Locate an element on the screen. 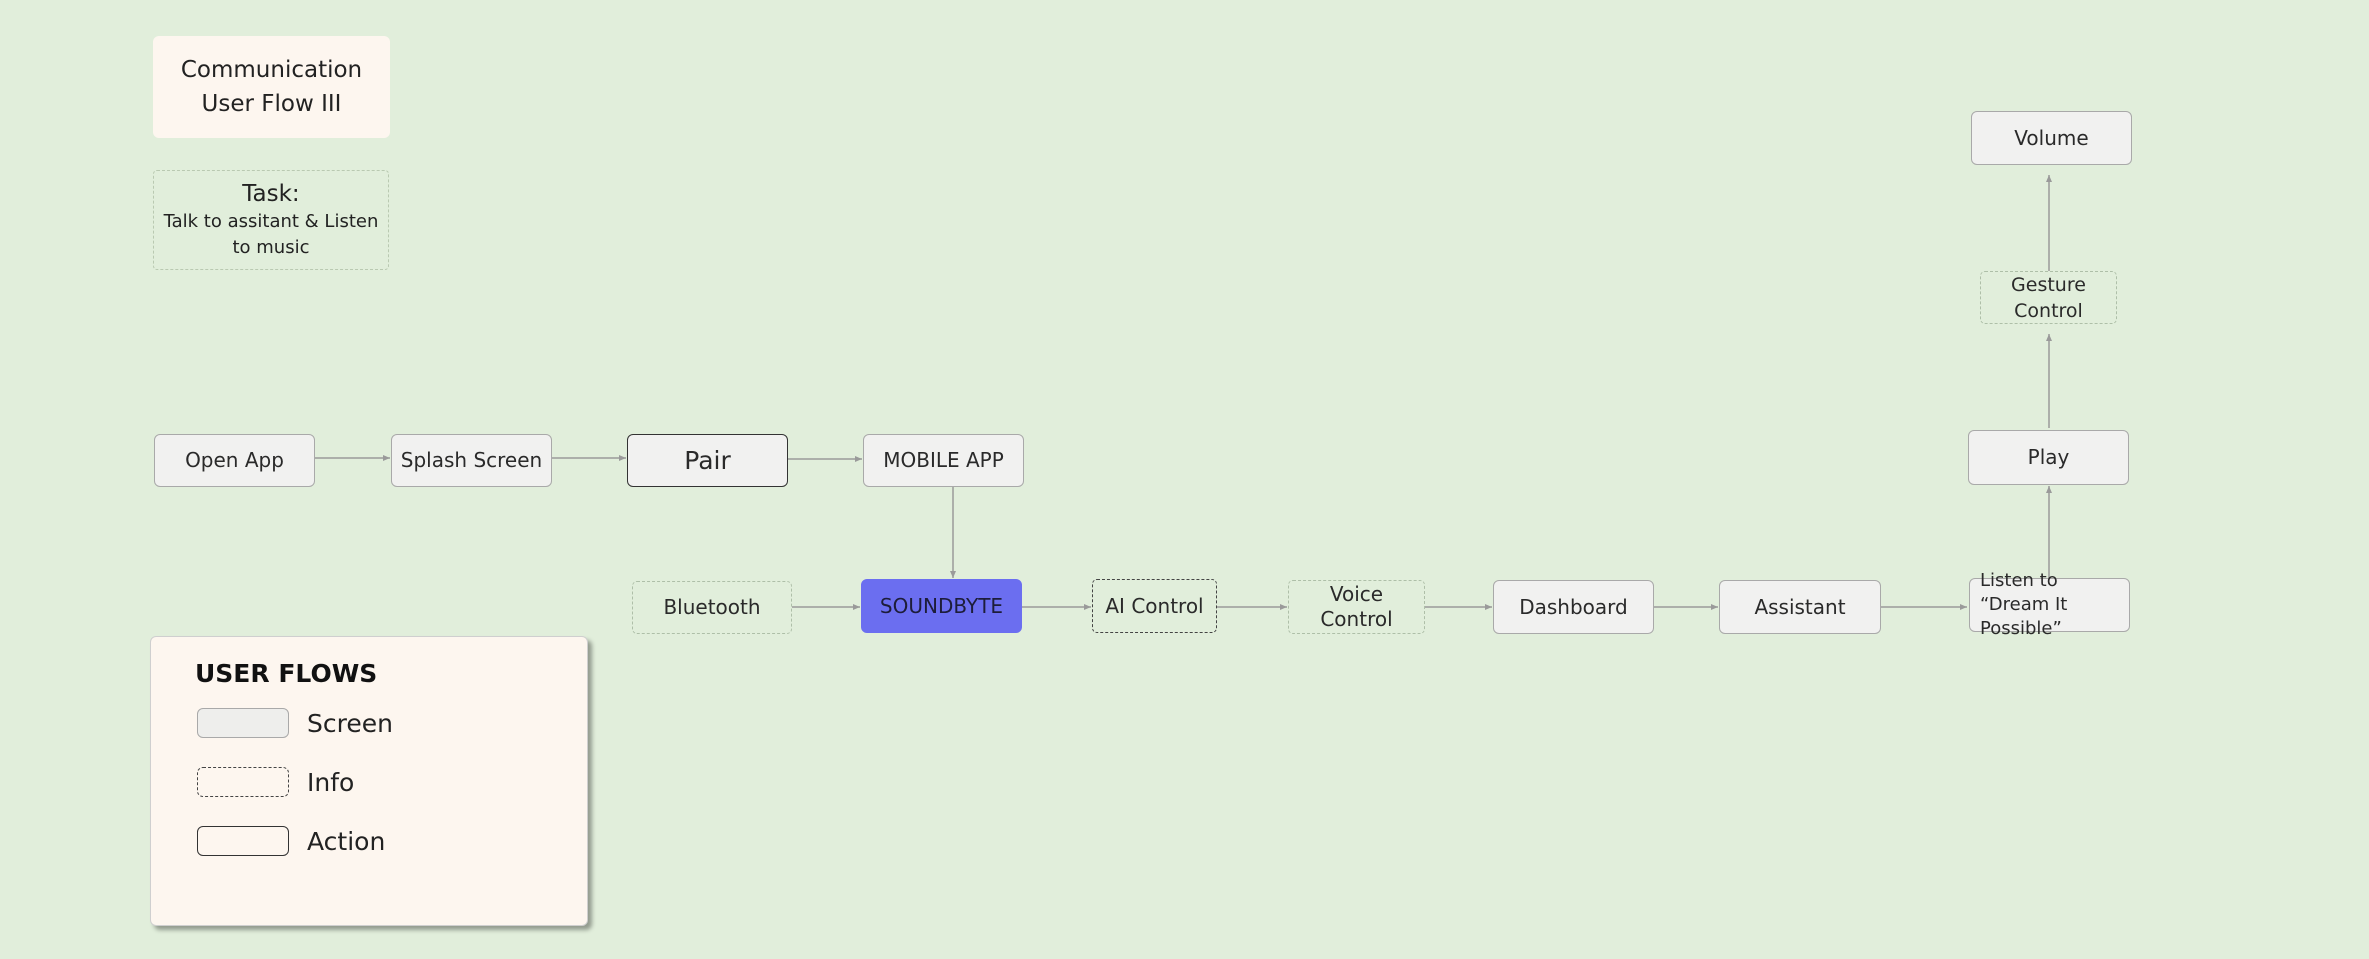 The width and height of the screenshot is (2369, 959). task-heading: Task: is located at coordinates (271, 194).